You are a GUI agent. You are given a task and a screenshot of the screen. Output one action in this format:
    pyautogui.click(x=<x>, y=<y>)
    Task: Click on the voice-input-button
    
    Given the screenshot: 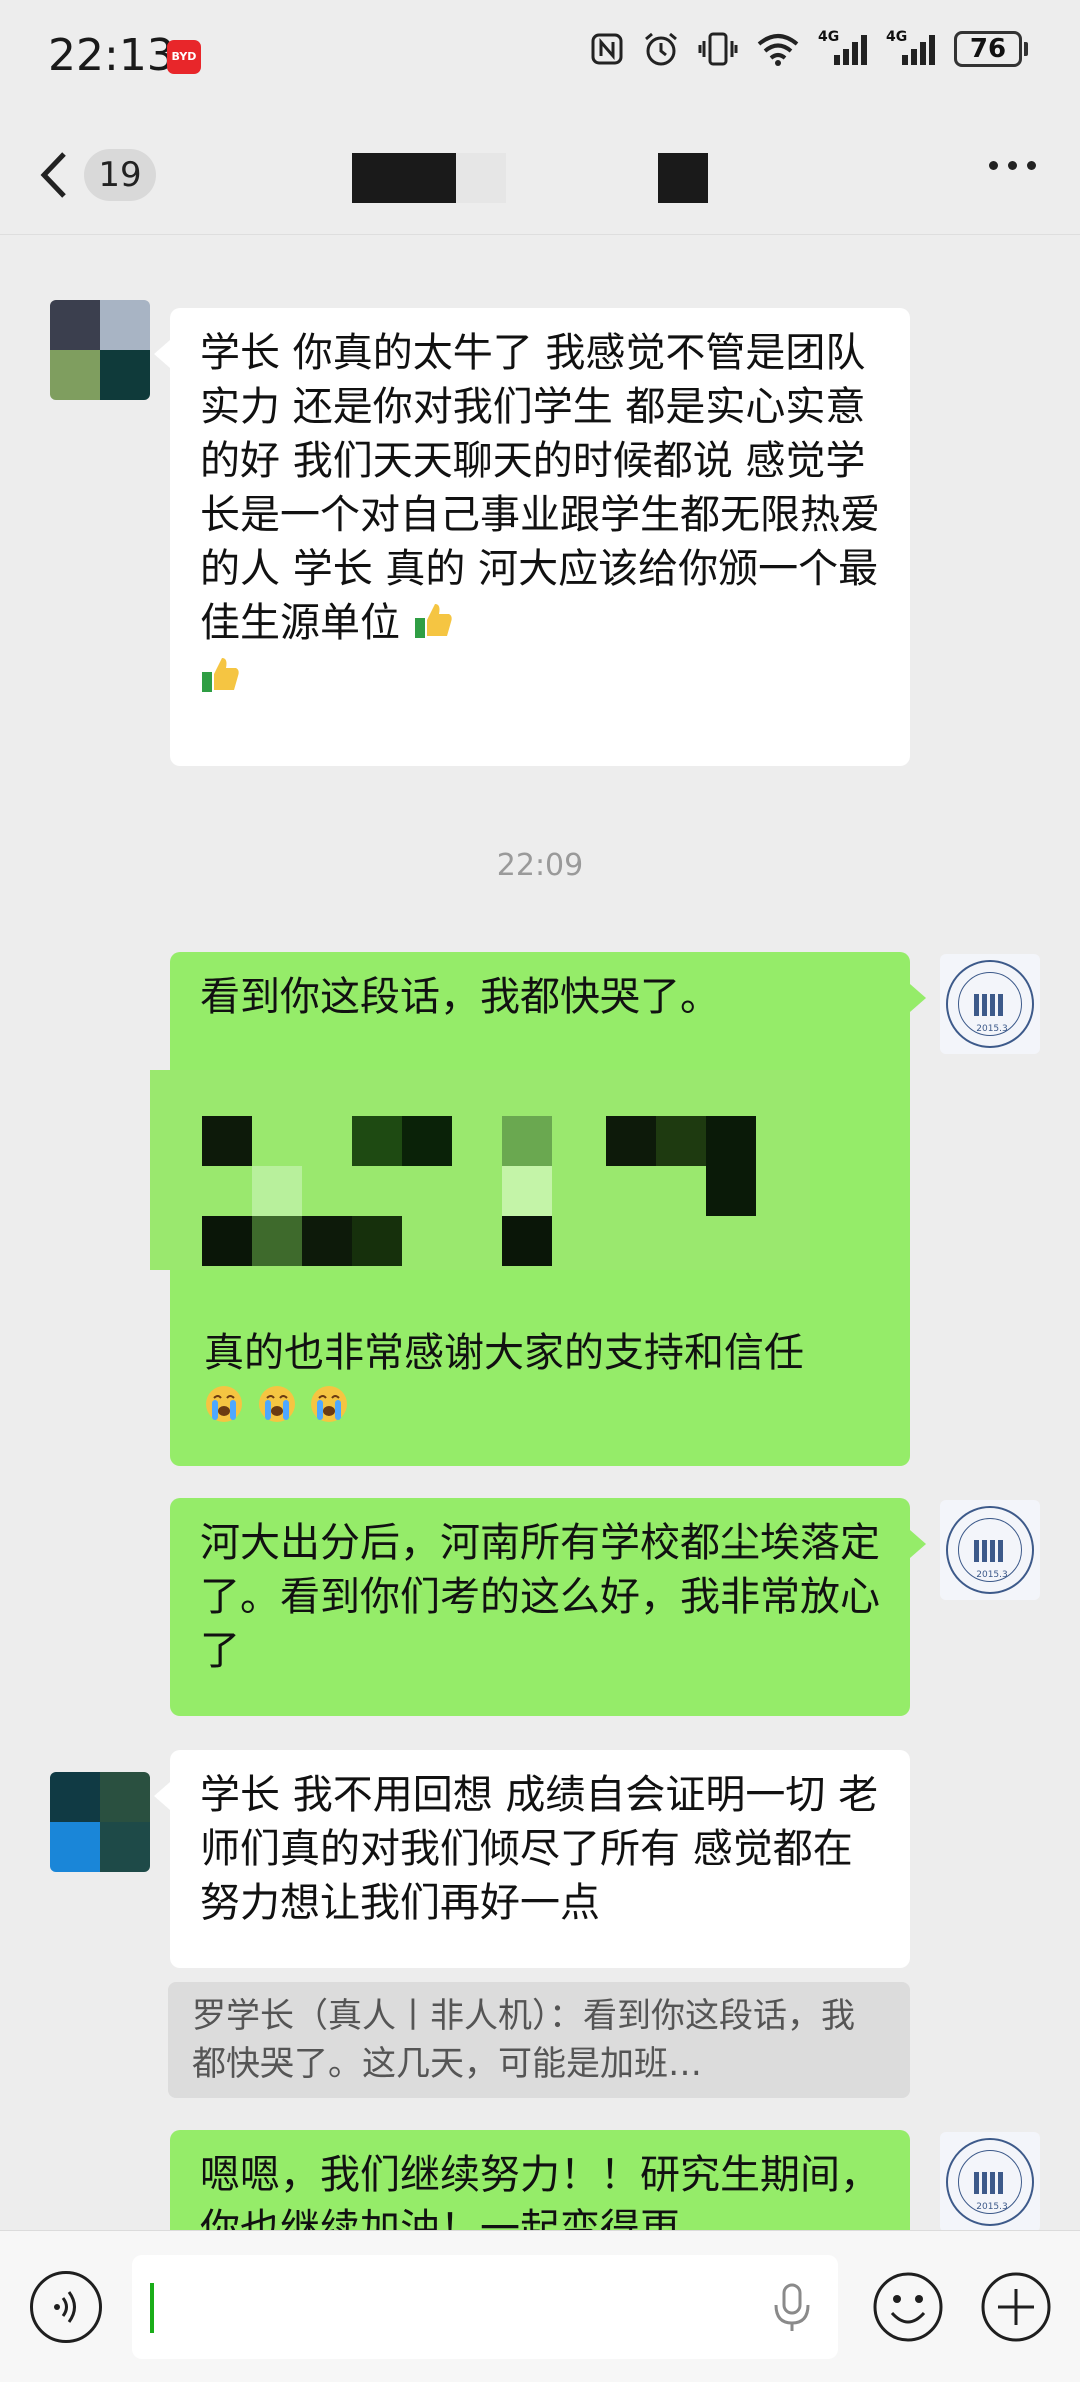 What is the action you would take?
    pyautogui.click(x=66, y=2307)
    